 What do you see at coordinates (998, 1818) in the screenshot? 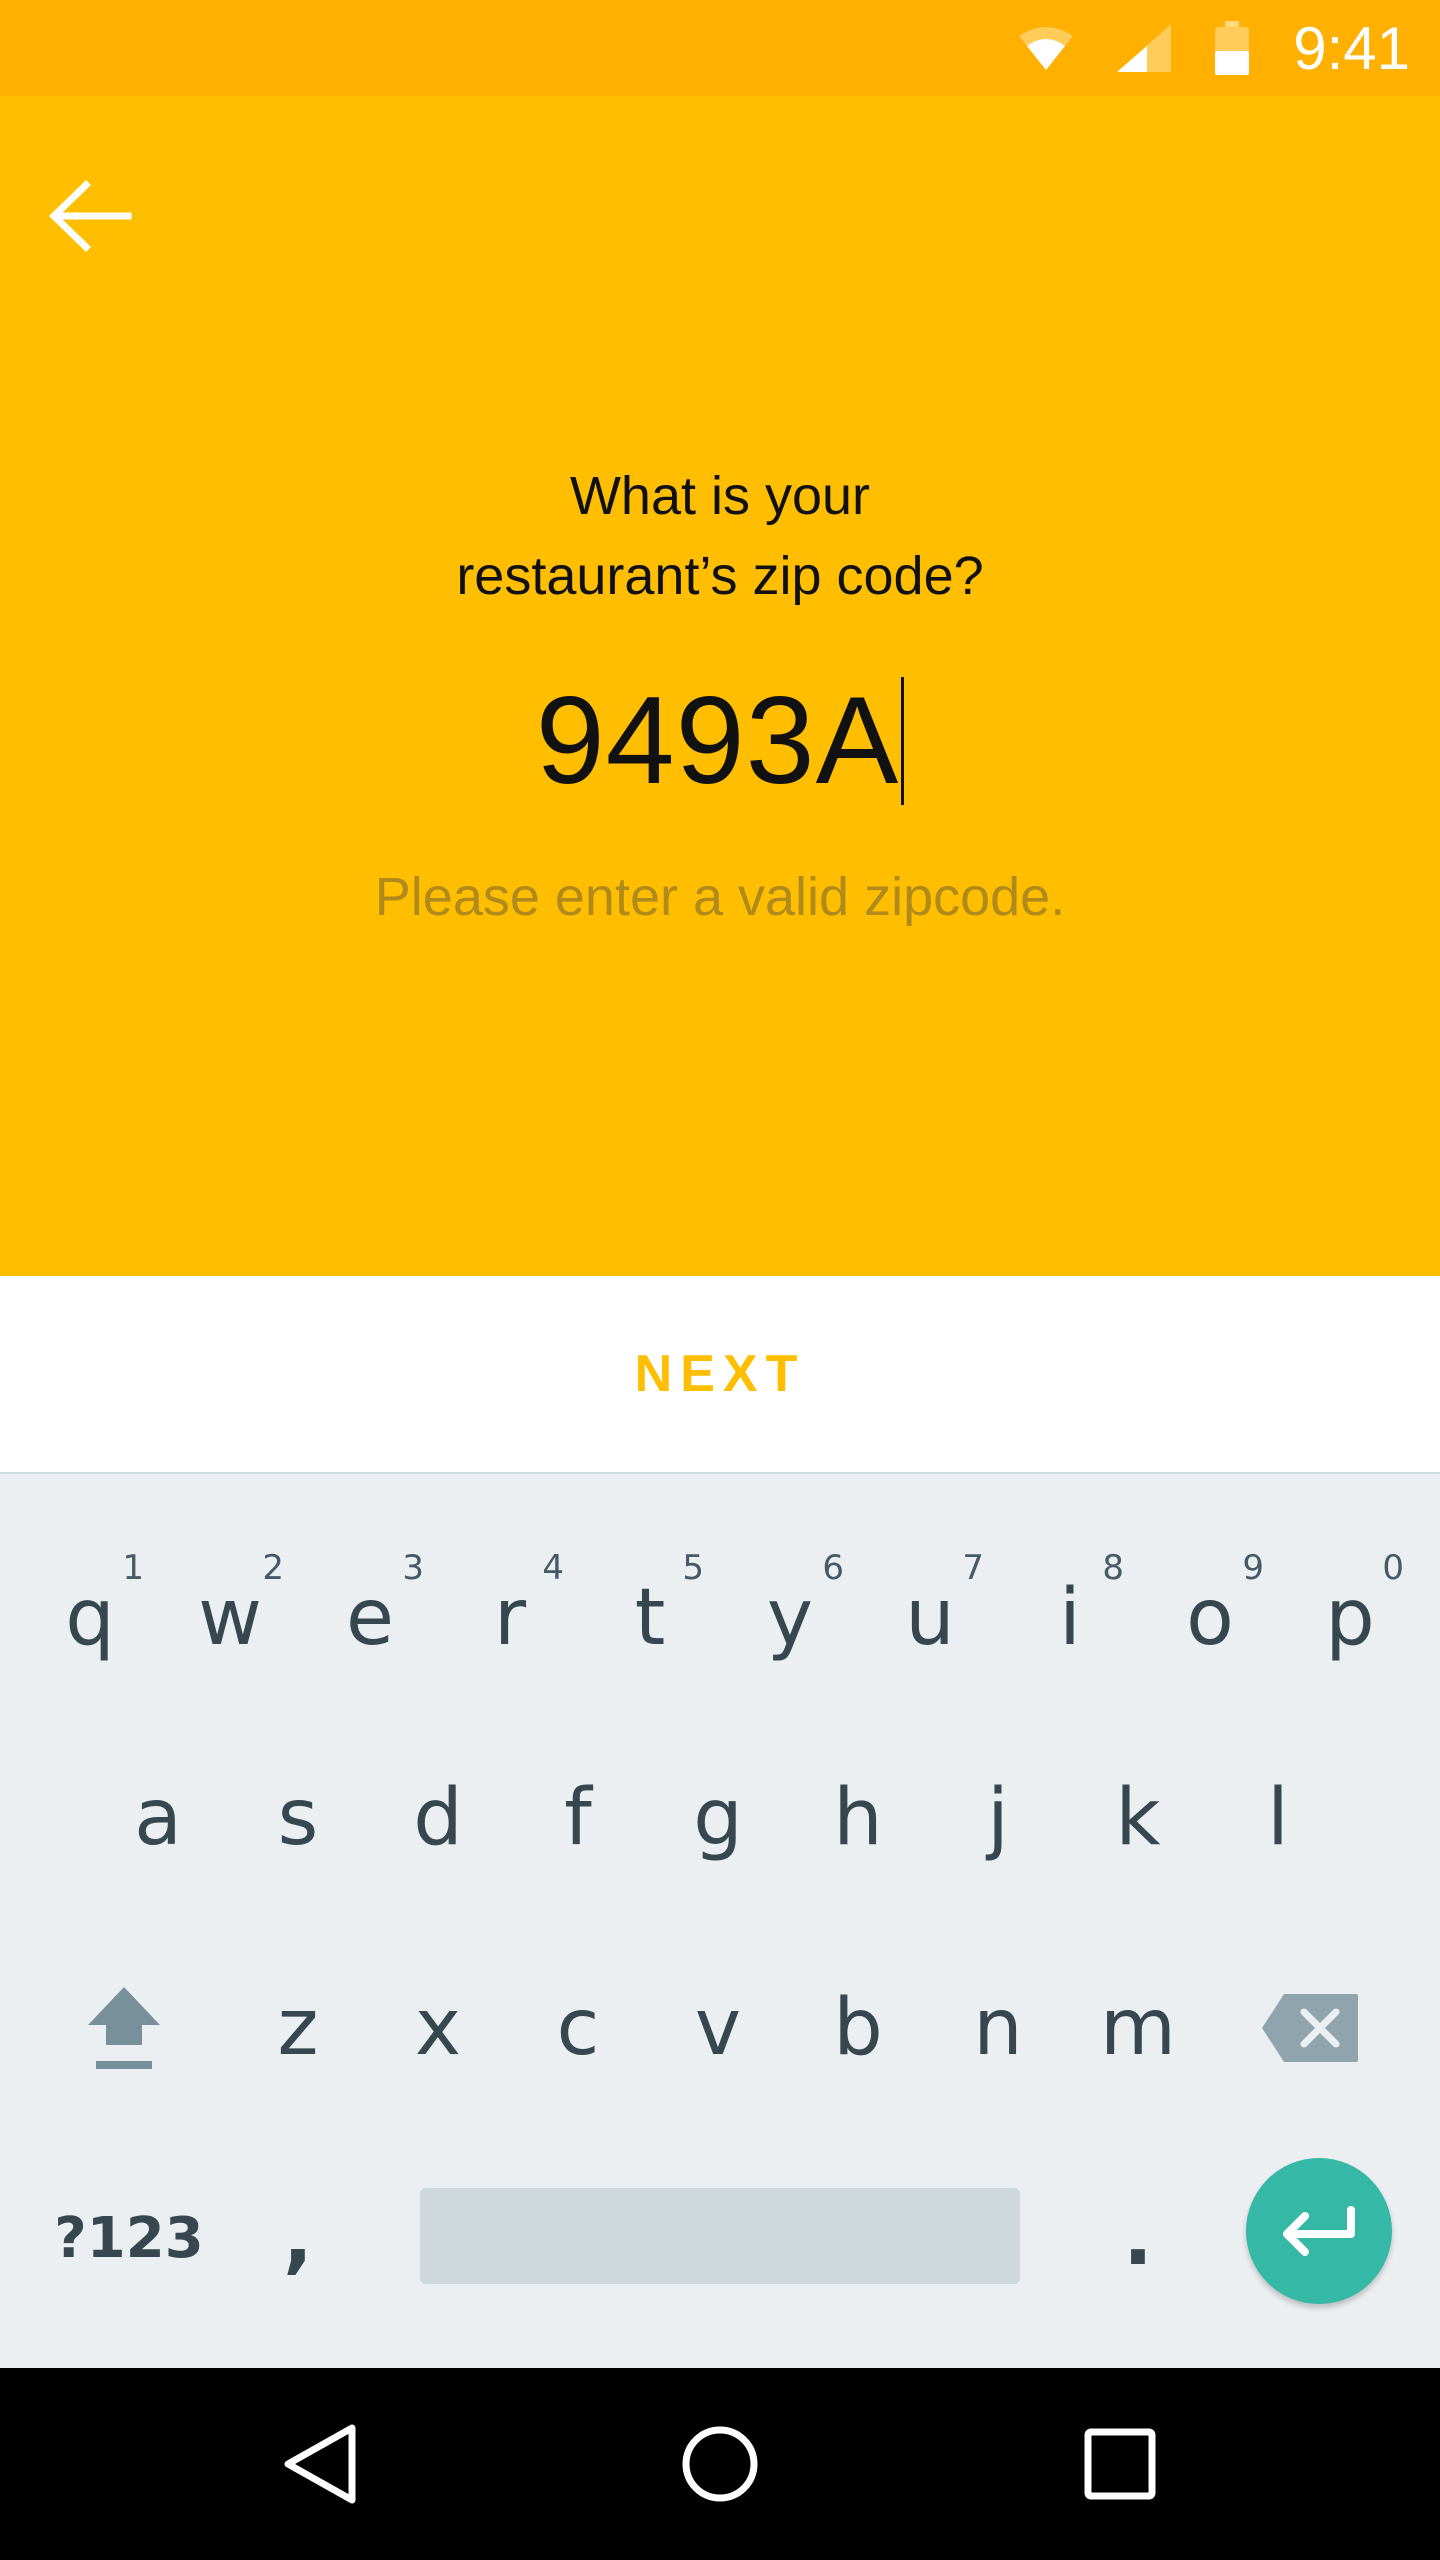
I see `key-j: j` at bounding box center [998, 1818].